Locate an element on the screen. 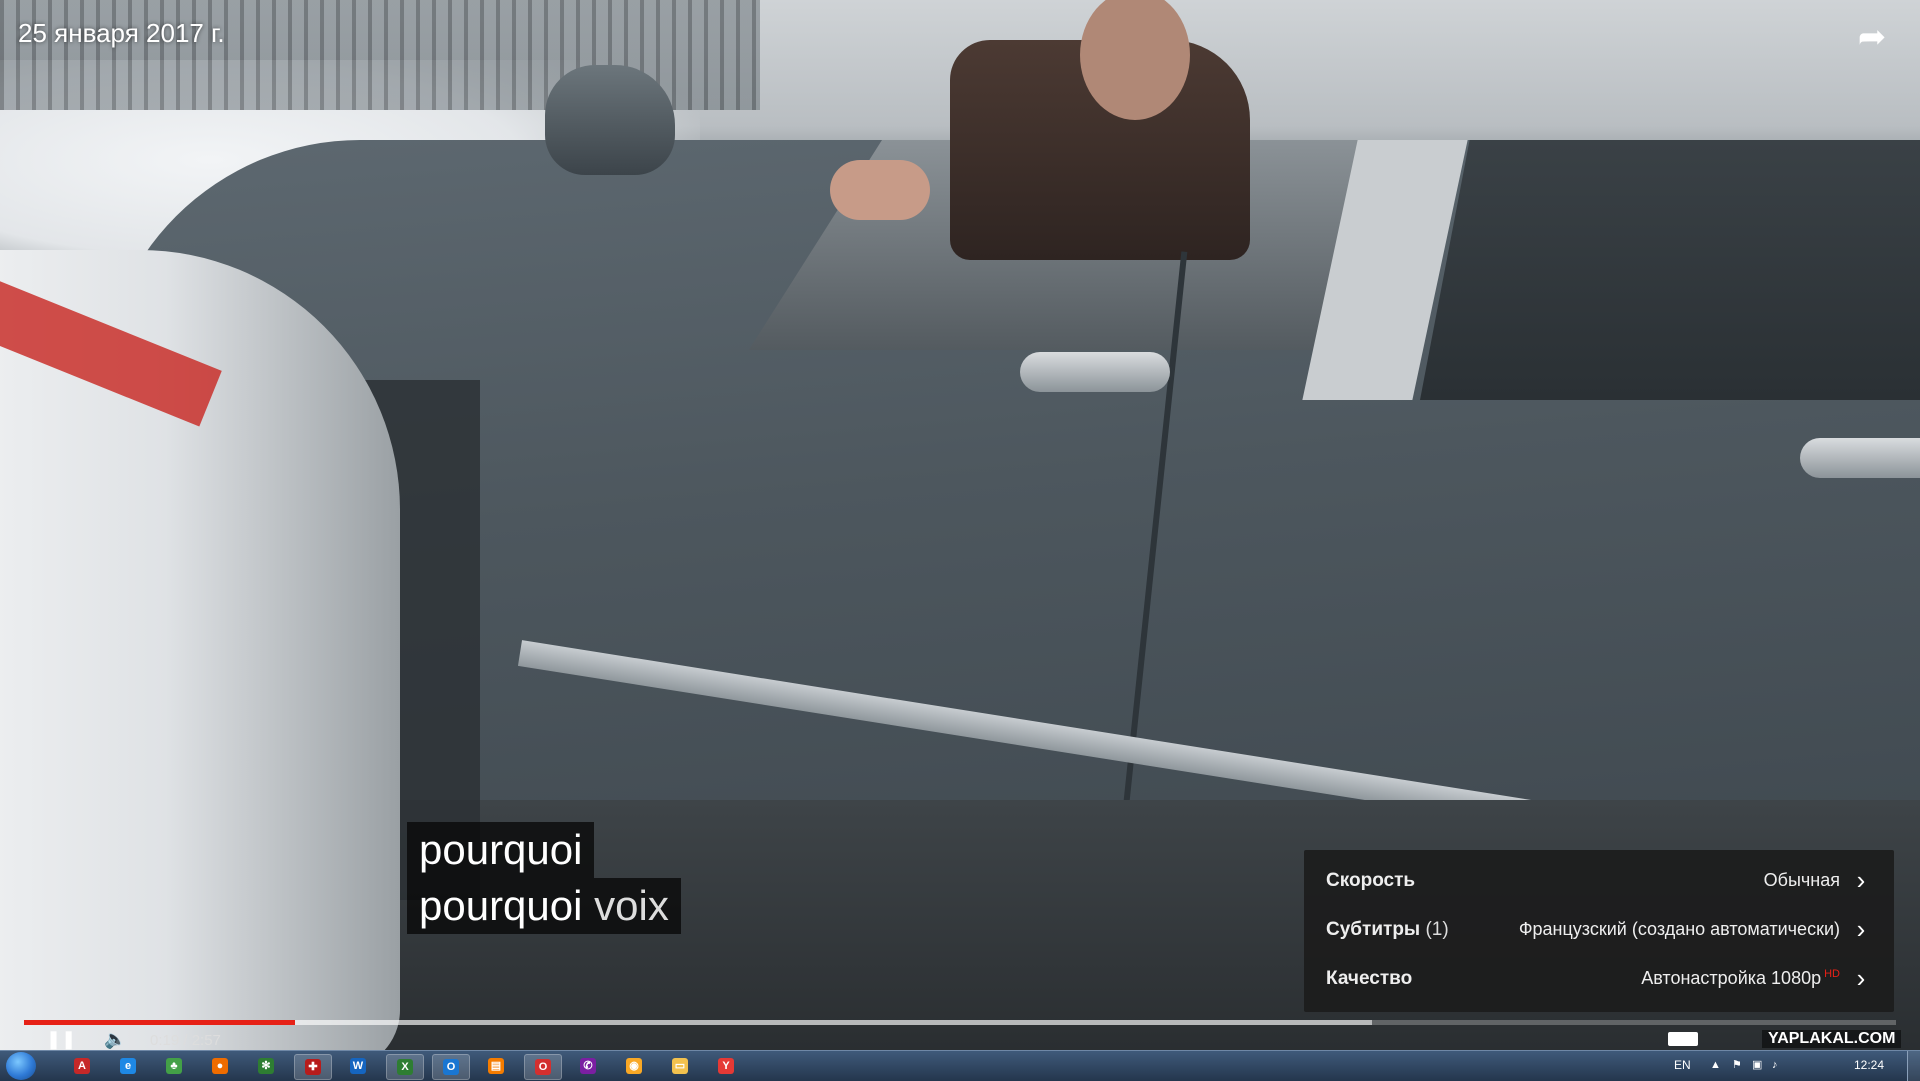 This screenshot has width=1920, height=1081. red-app-icon: ✚ is located at coordinates (313, 1067).